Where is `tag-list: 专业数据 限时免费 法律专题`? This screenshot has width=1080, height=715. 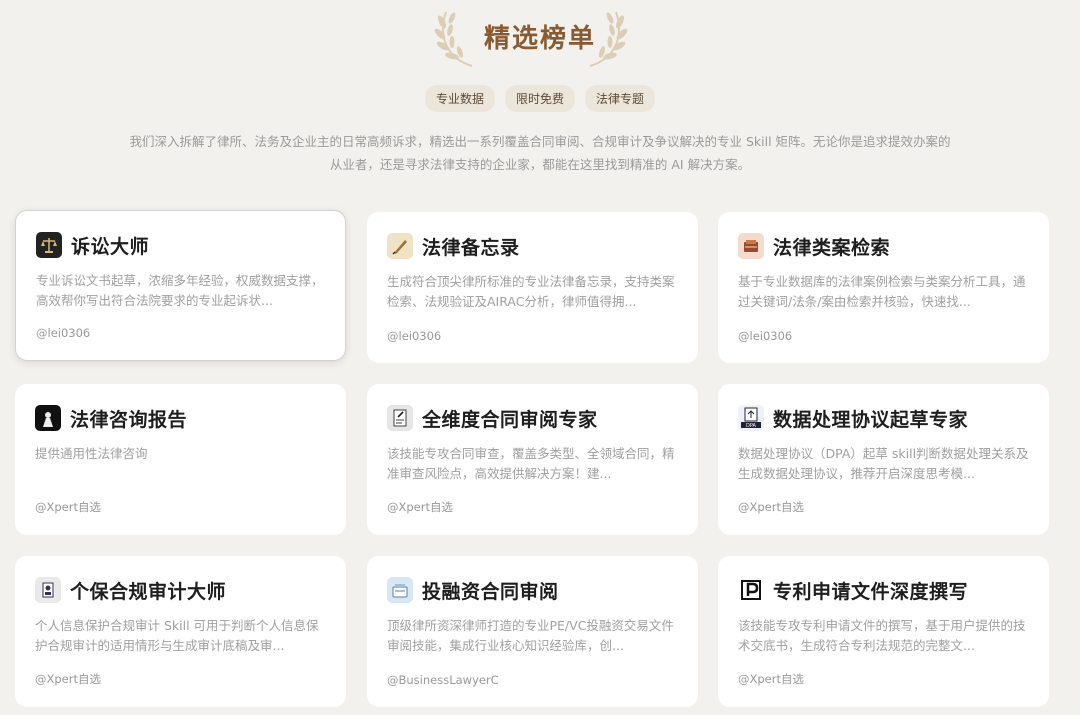 tag-list: 专业数据 限时免费 法律专题 is located at coordinates (540, 98).